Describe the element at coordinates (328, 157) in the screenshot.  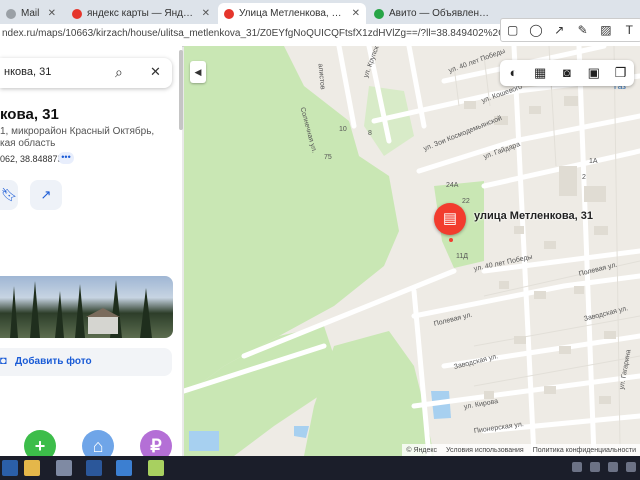
I see `house-number: 75` at that location.